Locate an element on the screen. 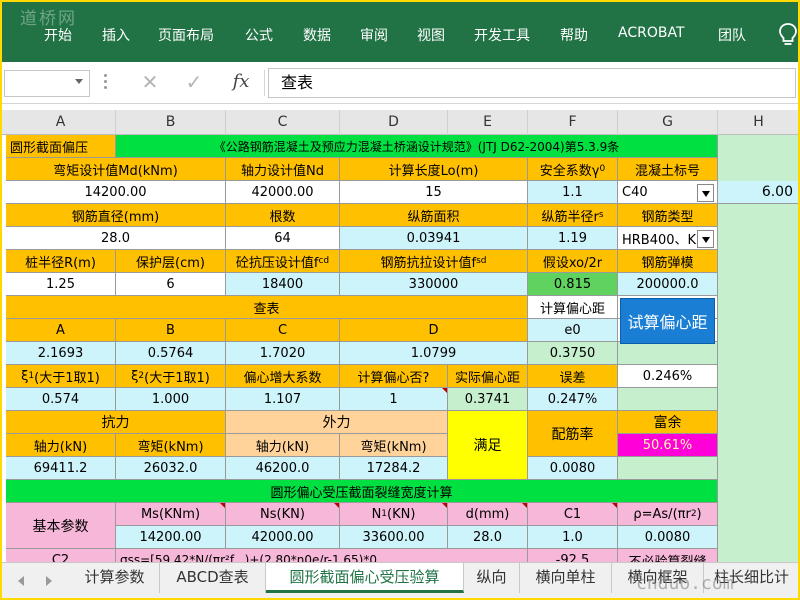 This screenshot has width=800, height=600. cell-c2-value: -92.5 is located at coordinates (573, 555).